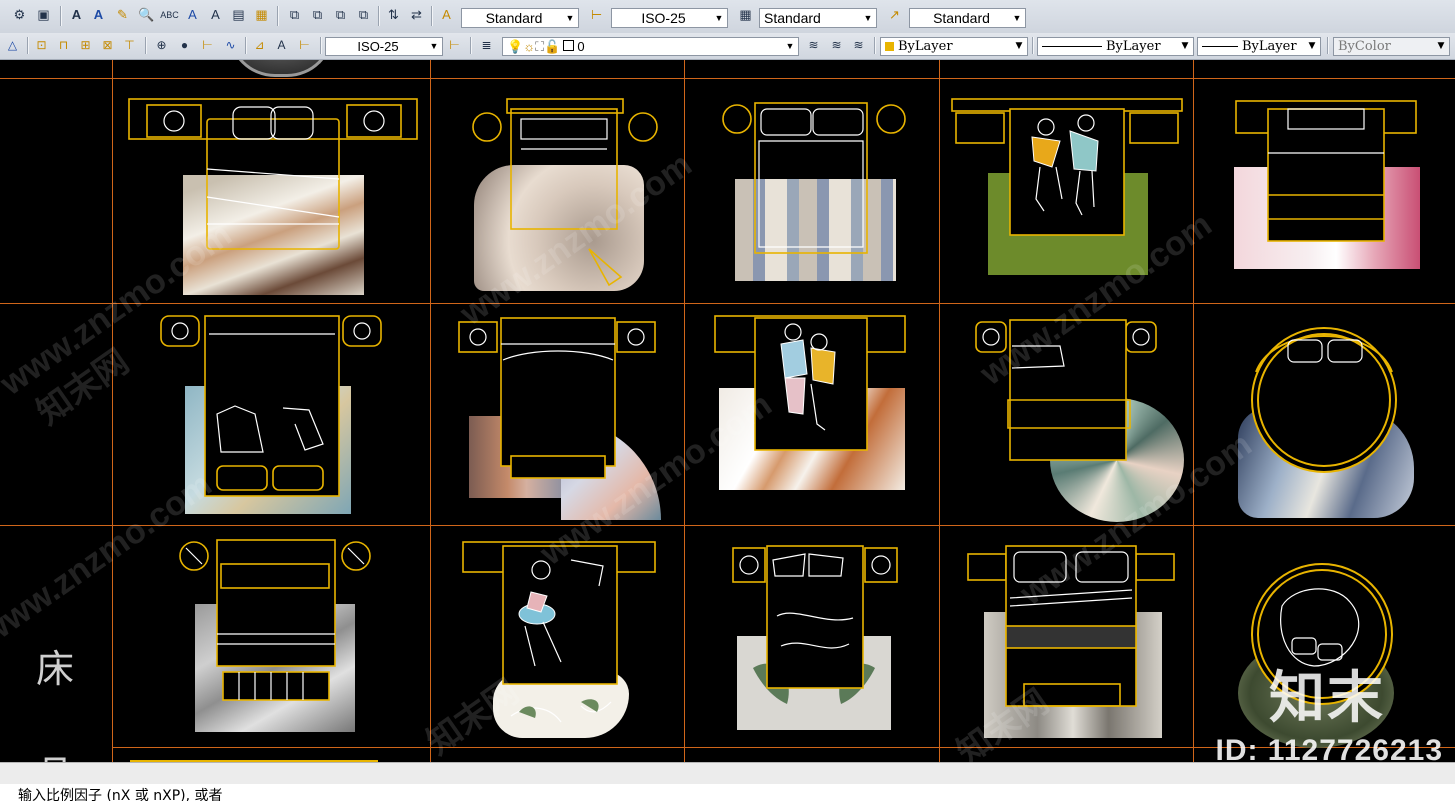 The image size is (1455, 801). Describe the element at coordinates (98, 14) in the screenshot. I see `single-line-text-icon: A` at that location.